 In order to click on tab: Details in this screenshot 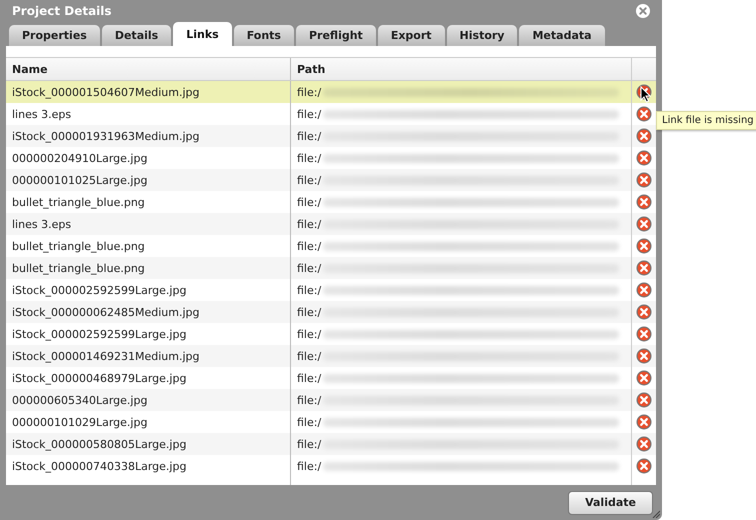, I will do `click(137, 35)`.